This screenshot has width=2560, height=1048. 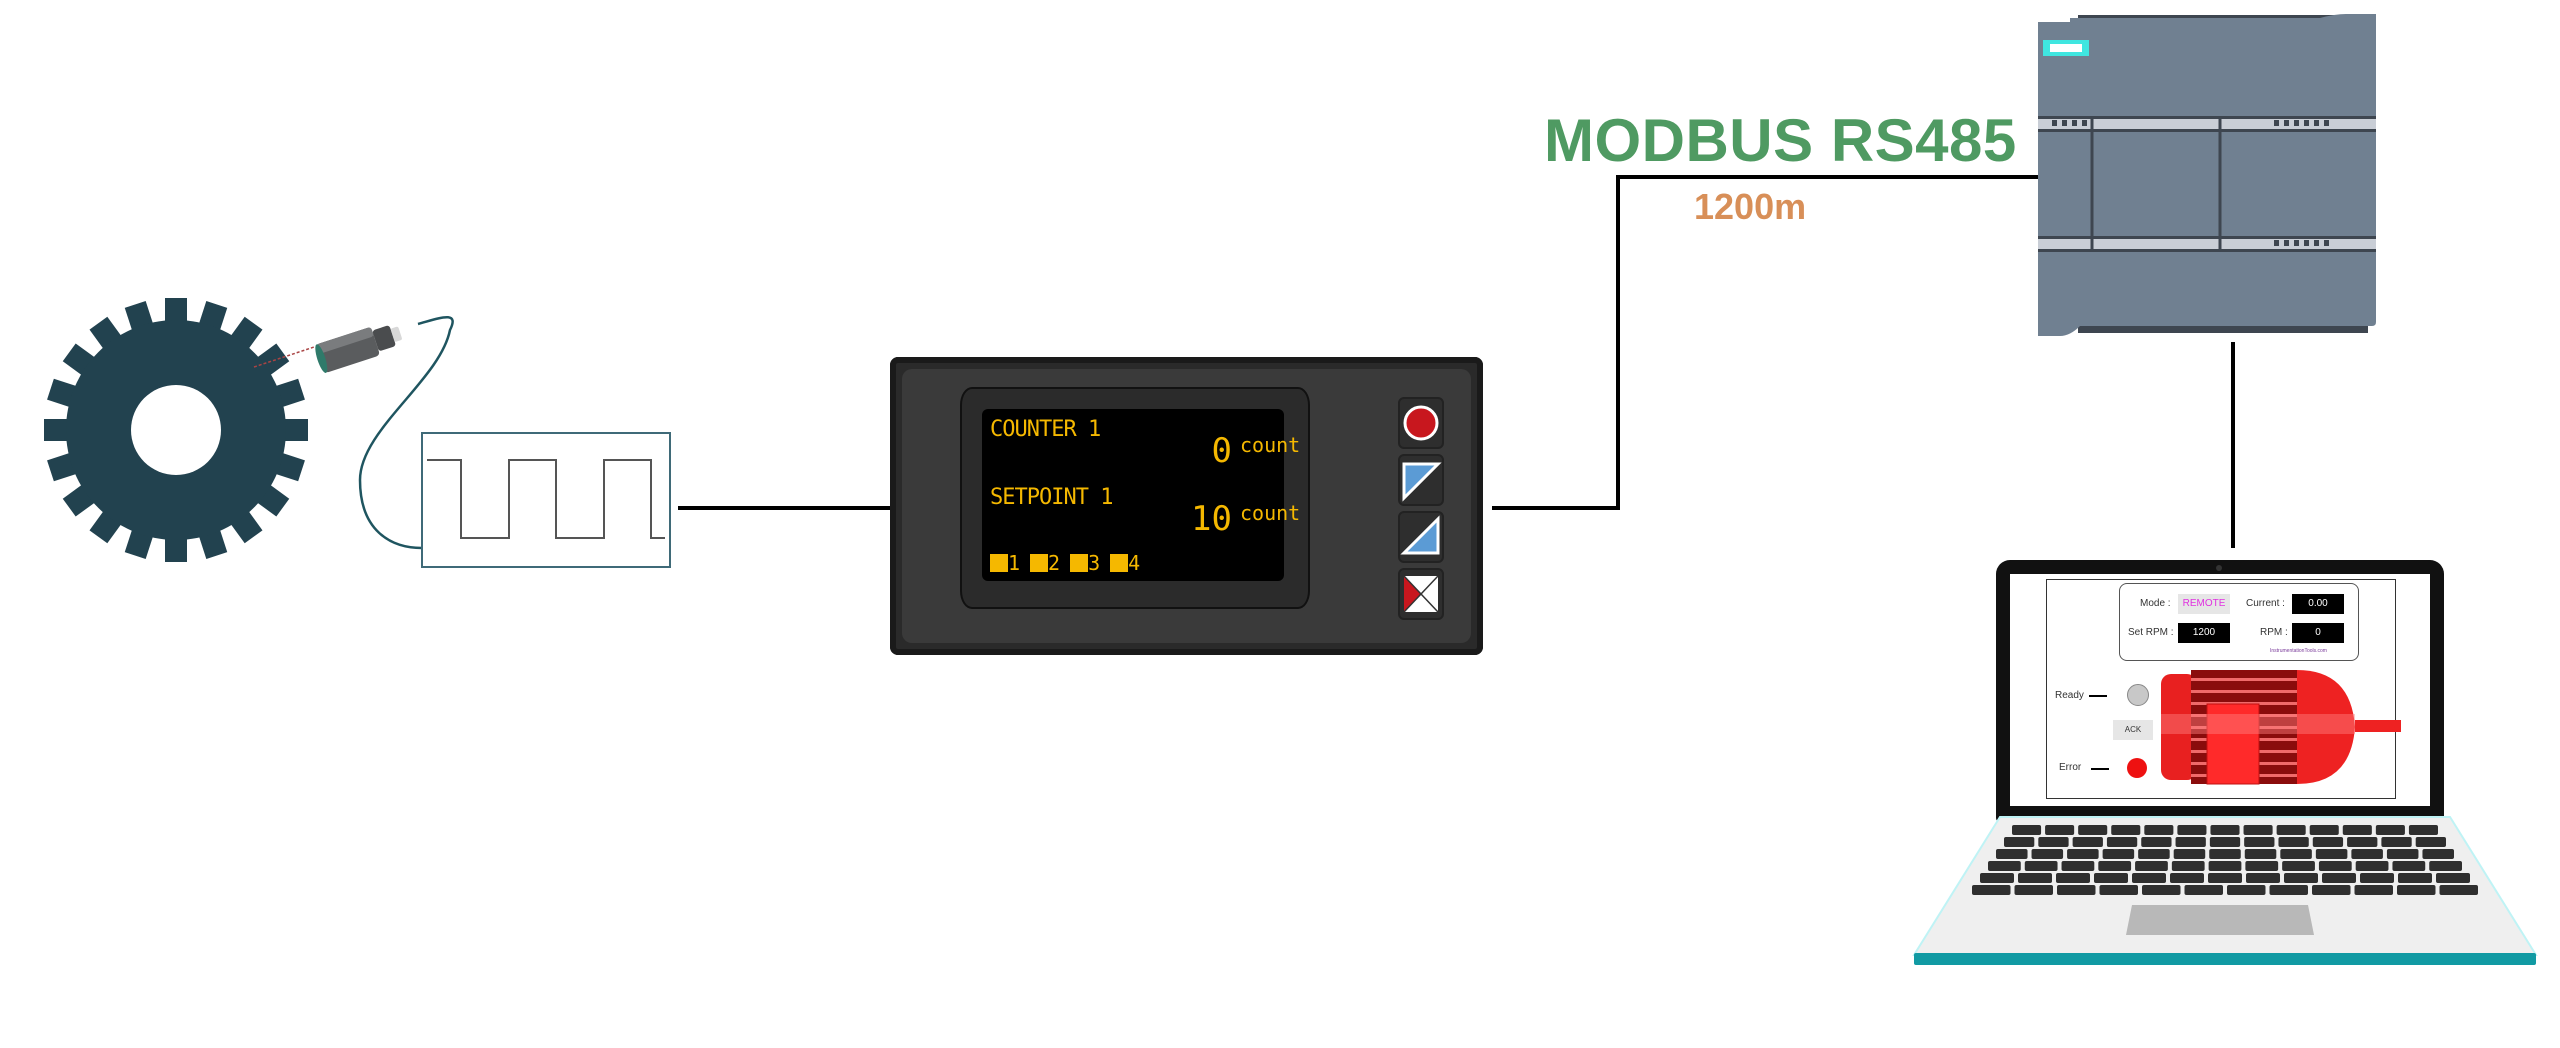 What do you see at coordinates (2069, 695) in the screenshot?
I see `ready-label: Ready` at bounding box center [2069, 695].